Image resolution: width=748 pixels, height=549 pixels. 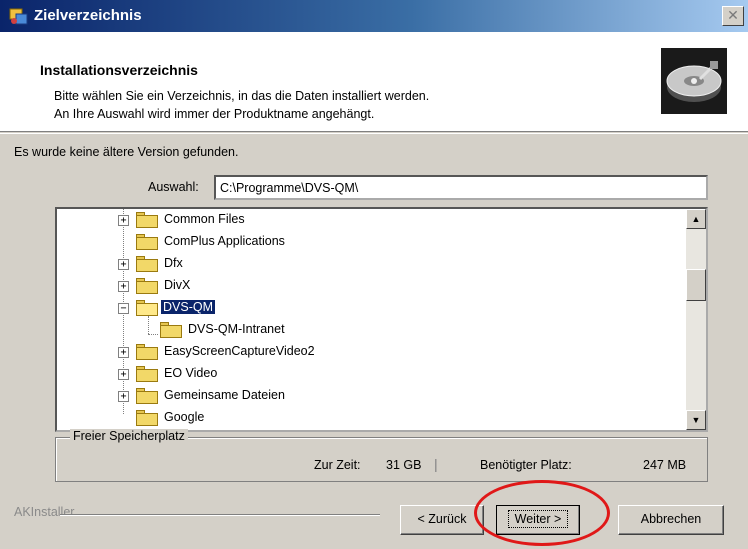 I want to click on tree-item: + Common Files, so click(x=367, y=220).